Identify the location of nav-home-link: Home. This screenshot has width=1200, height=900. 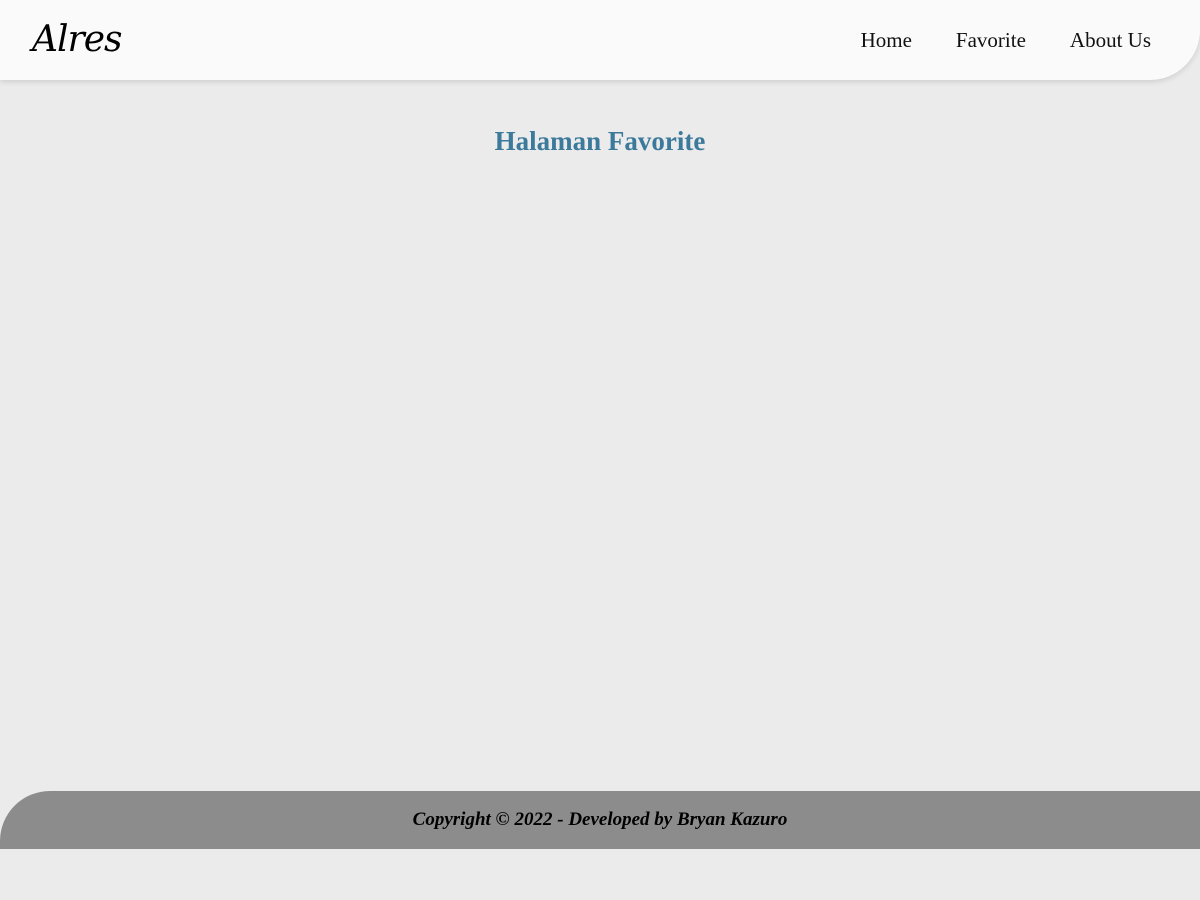
(886, 40).